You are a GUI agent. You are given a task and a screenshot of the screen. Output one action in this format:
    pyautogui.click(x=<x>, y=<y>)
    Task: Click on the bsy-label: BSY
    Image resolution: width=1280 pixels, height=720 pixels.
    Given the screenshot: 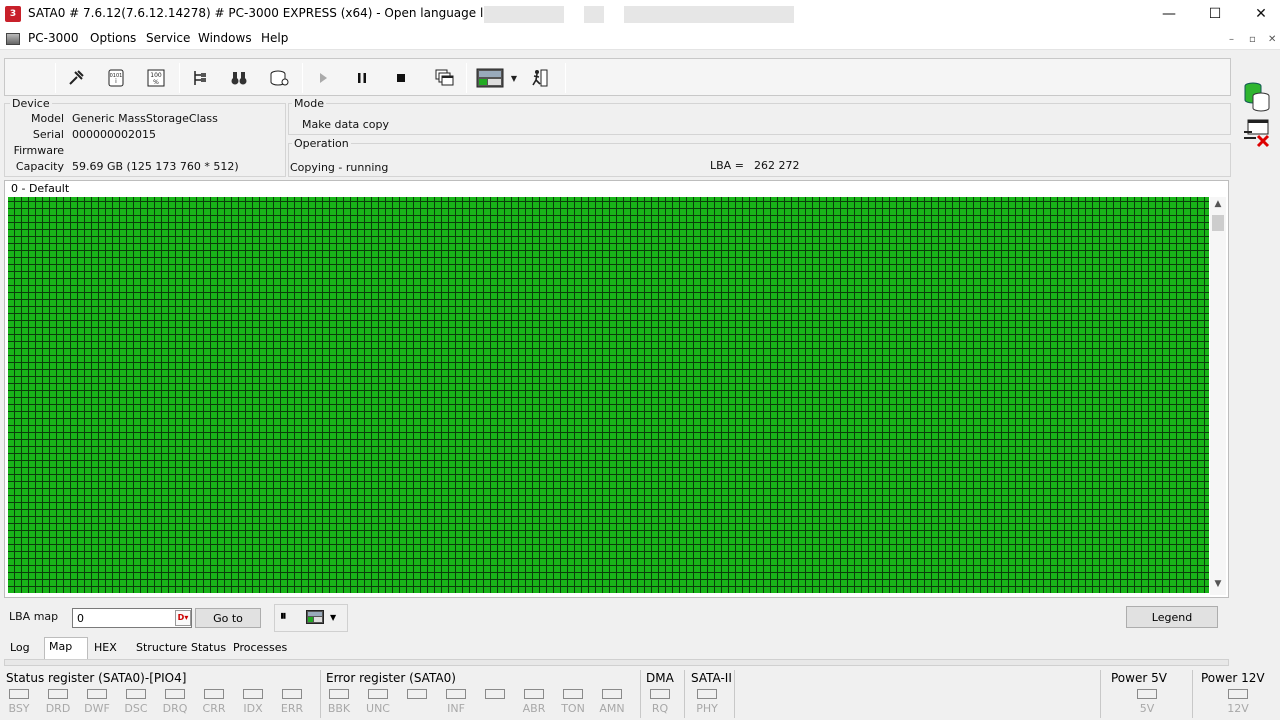 What is the action you would take?
    pyautogui.click(x=19, y=708)
    